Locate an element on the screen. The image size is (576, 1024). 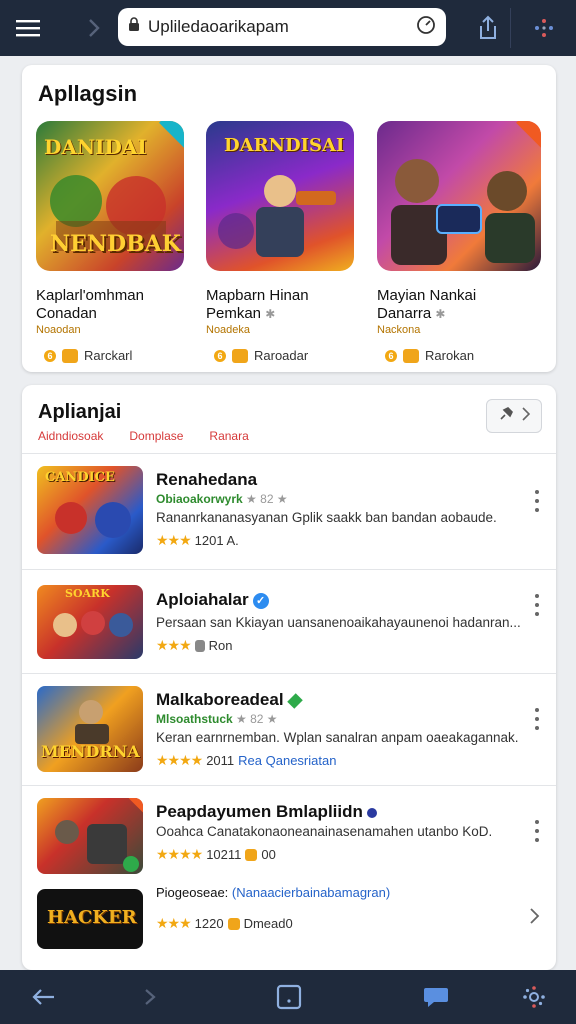
app-developer: Noadeka is located at coordinates (228, 330).